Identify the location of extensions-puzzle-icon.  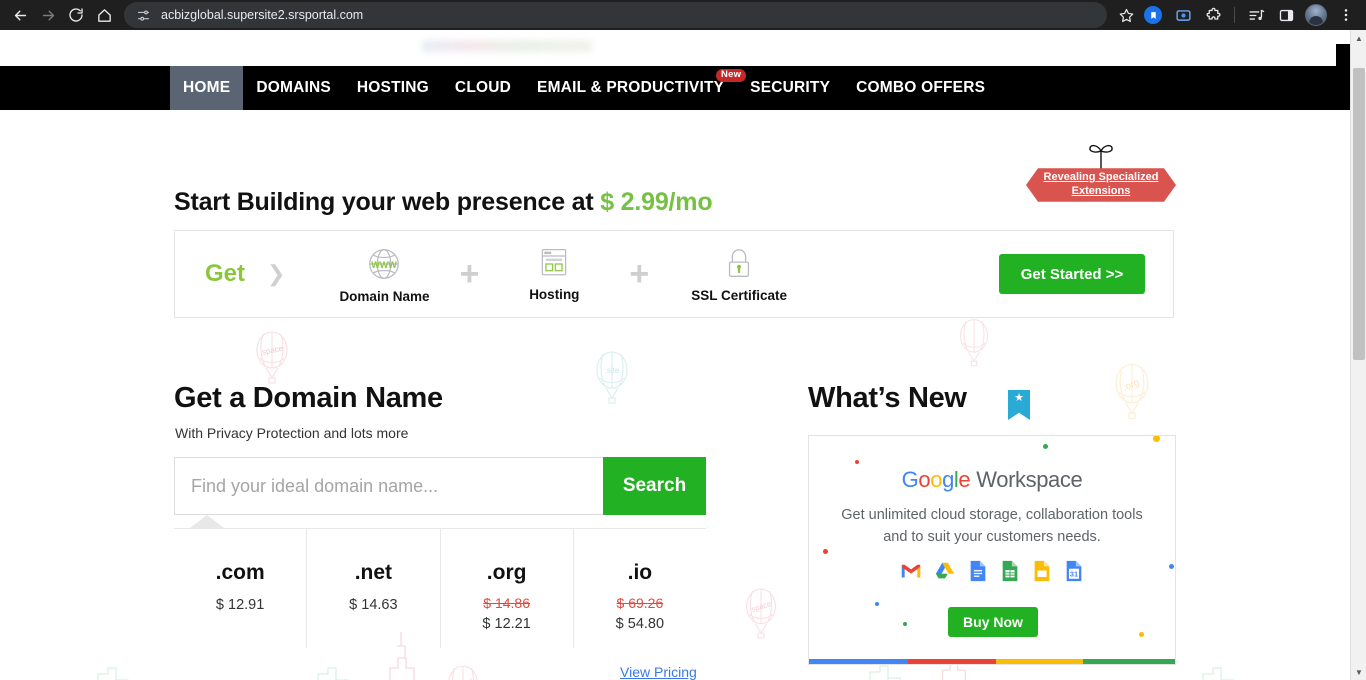
(1213, 15).